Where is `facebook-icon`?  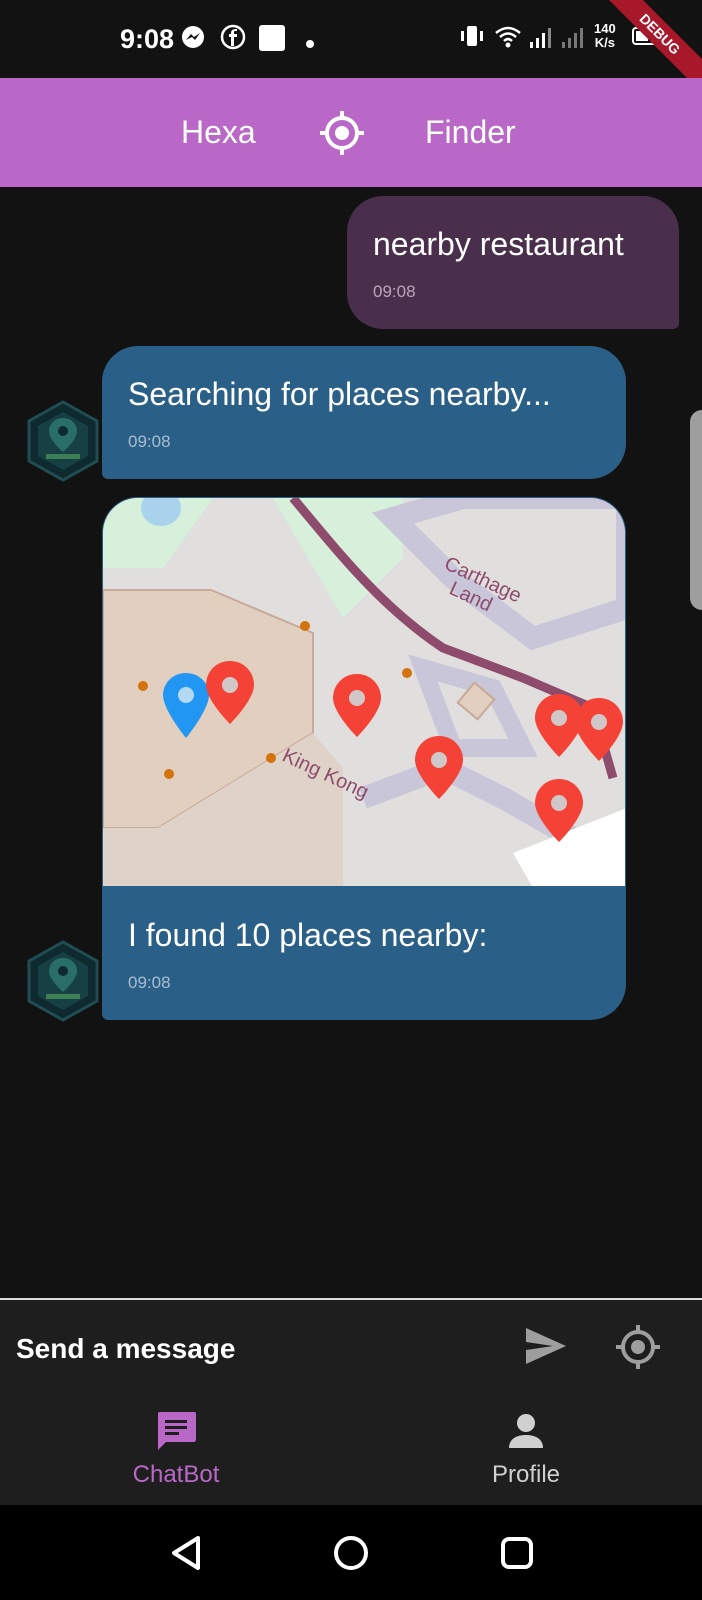
facebook-icon is located at coordinates (233, 39).